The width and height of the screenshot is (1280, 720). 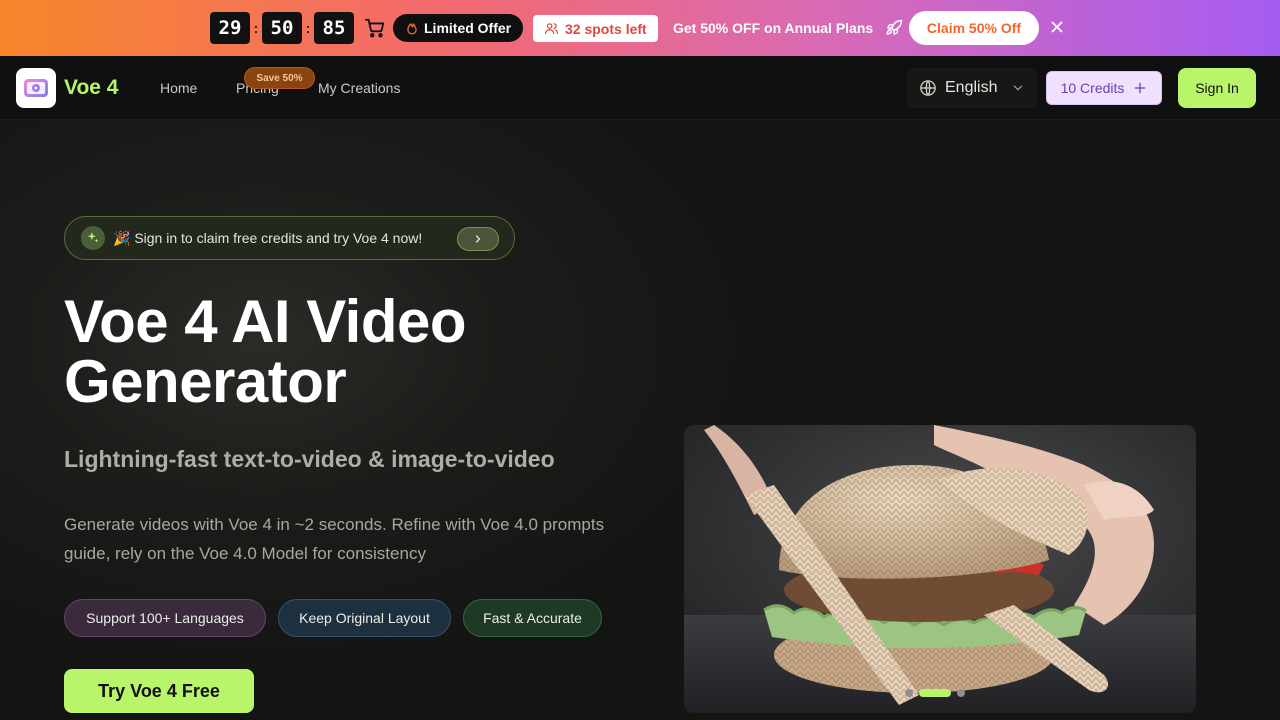 I want to click on timer-hours: 29, so click(x=230, y=28).